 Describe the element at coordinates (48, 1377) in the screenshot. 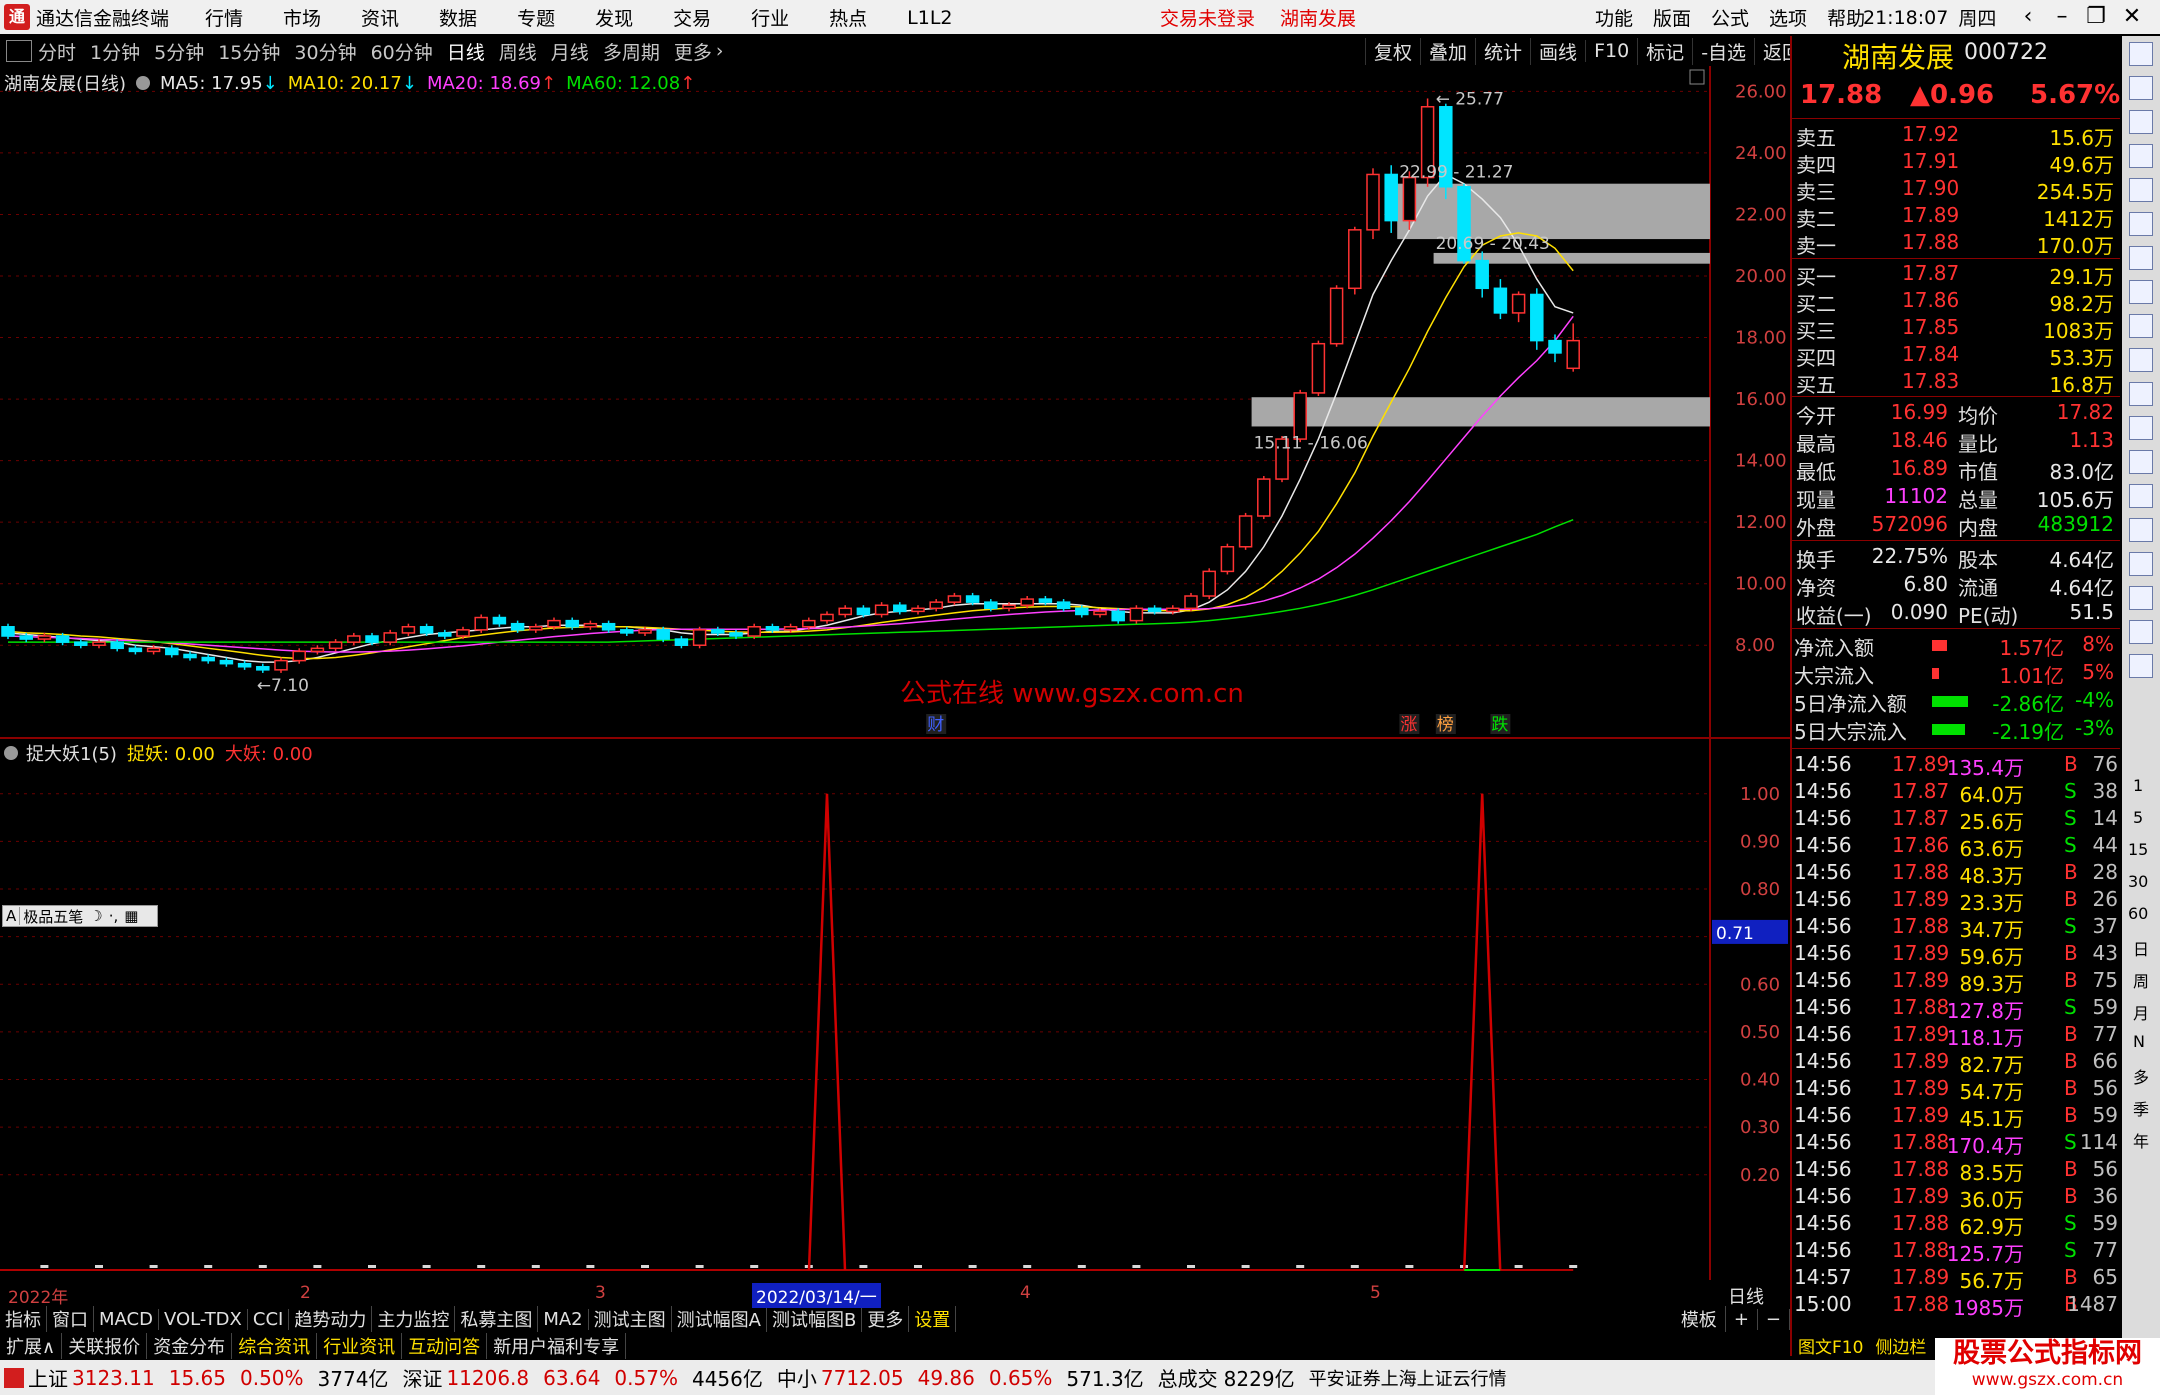

I see `sh-name: 上证` at that location.